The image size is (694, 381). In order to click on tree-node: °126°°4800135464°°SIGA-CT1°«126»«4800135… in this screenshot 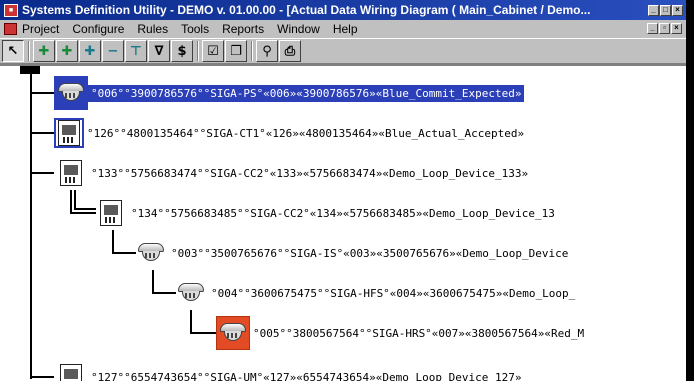, I will do `click(290, 133)`.